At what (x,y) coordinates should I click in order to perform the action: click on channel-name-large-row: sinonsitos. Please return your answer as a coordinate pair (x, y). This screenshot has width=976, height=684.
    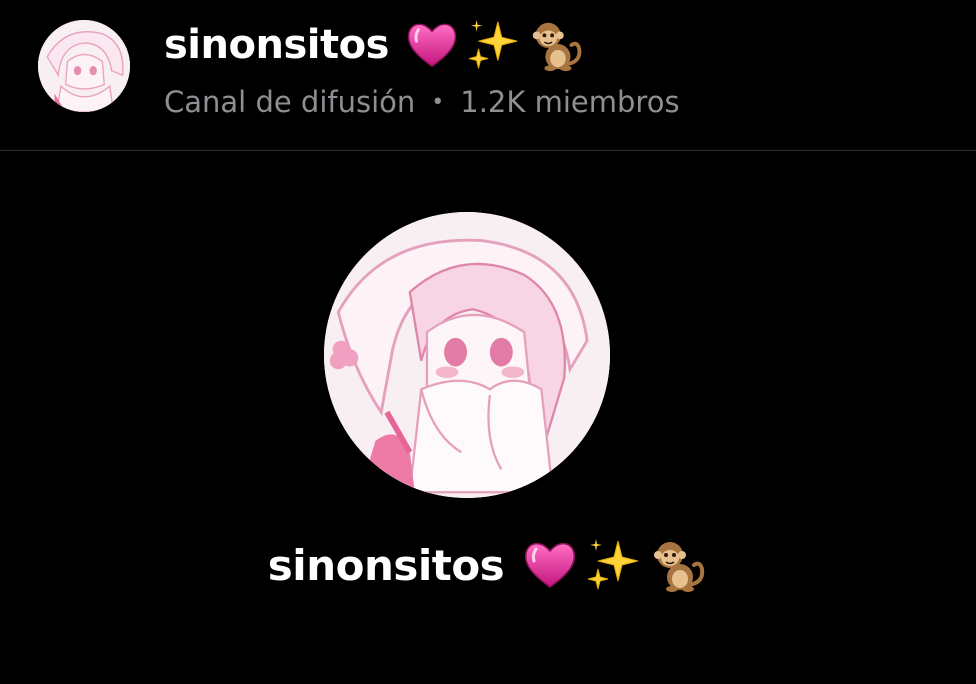
    Looking at the image, I should click on (488, 565).